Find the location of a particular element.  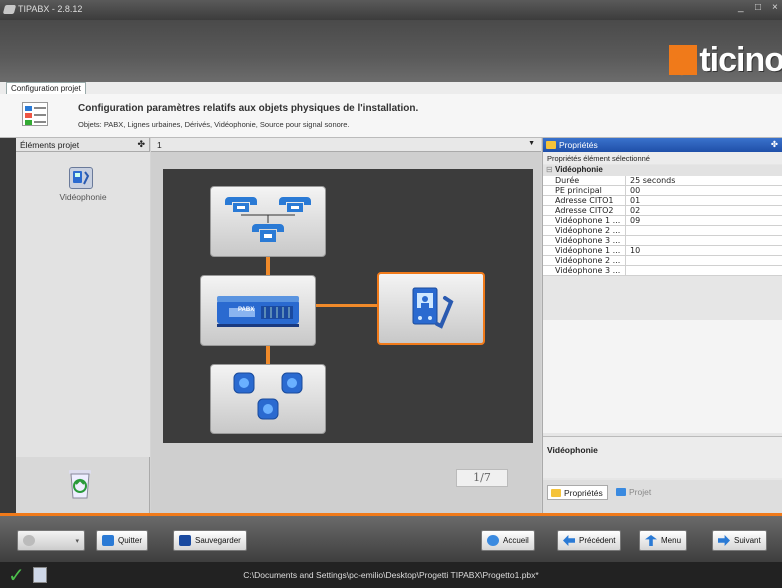

property-category-label: Vidéophonie is located at coordinates (579, 169).